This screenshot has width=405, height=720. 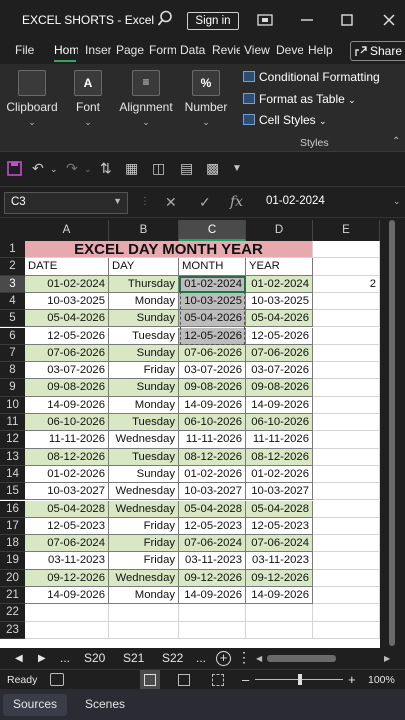 I want to click on row-header: 3, so click(x=12, y=284).